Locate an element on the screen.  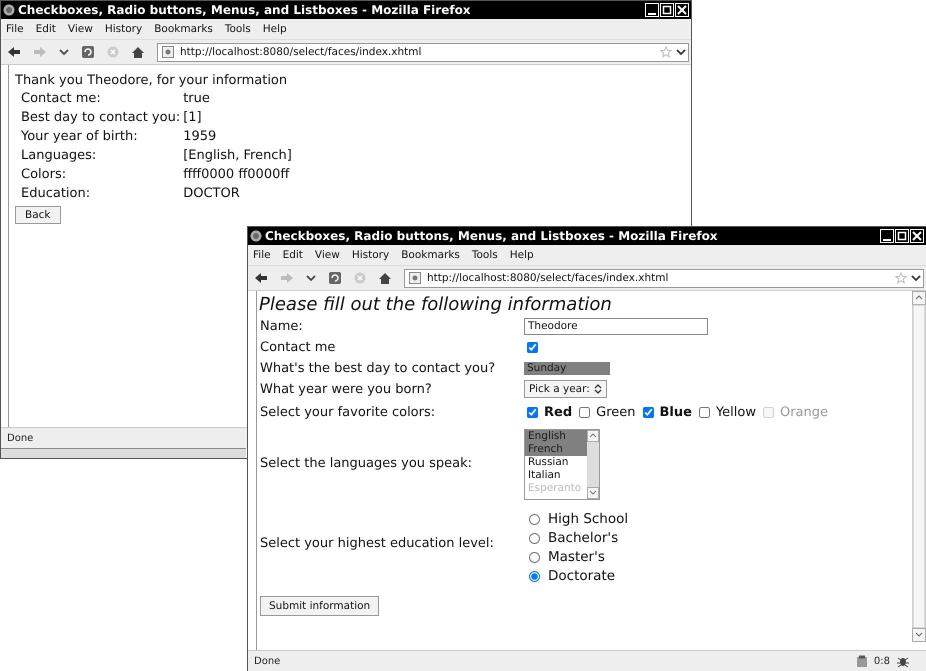
field-value: [English, French] is located at coordinates (237, 155).